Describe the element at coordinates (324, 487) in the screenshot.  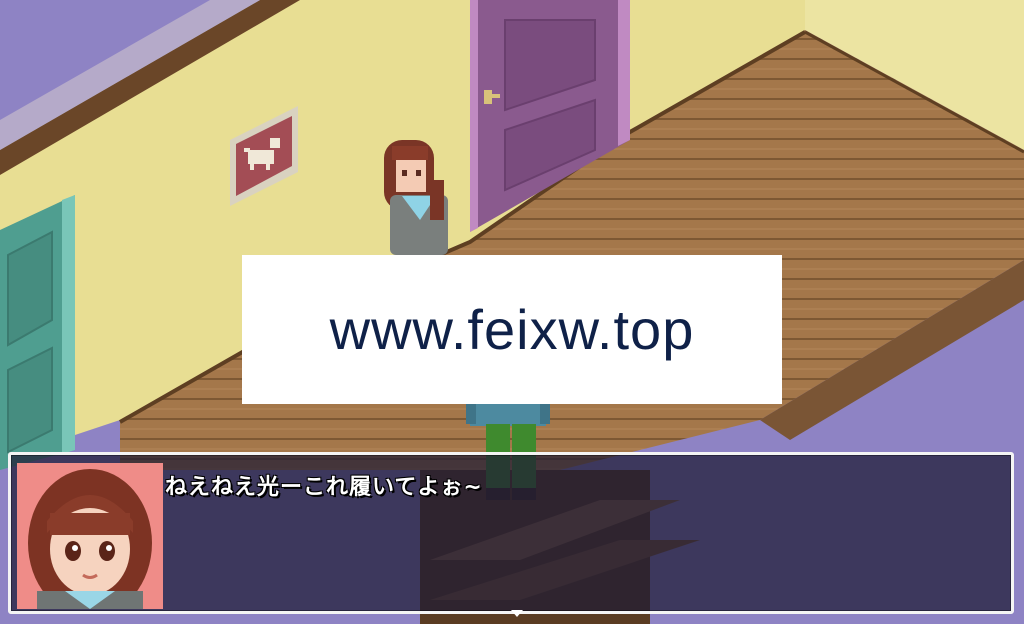
I see `dialogue-text: ねえねえ光ーこれ履いてよぉ~` at that location.